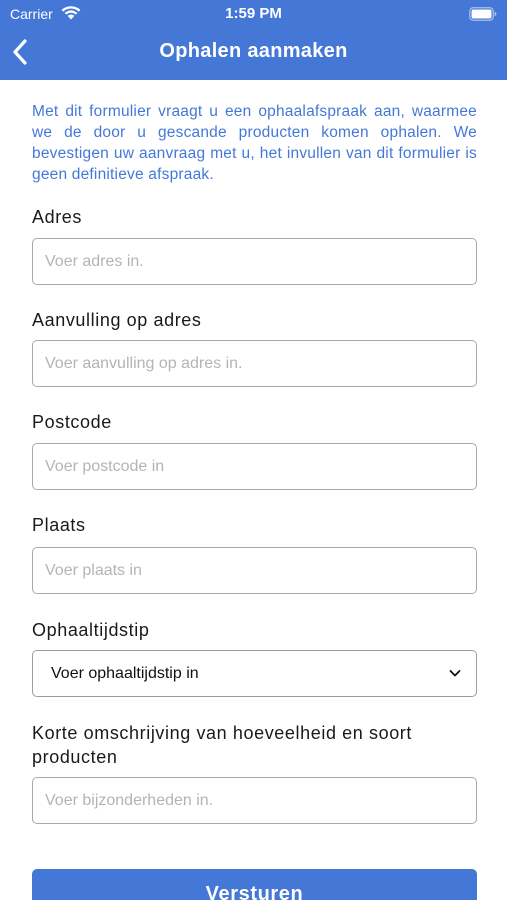  What do you see at coordinates (254, 673) in the screenshot?
I see `pickup-time-select: Voer ophaaltijdstip in` at bounding box center [254, 673].